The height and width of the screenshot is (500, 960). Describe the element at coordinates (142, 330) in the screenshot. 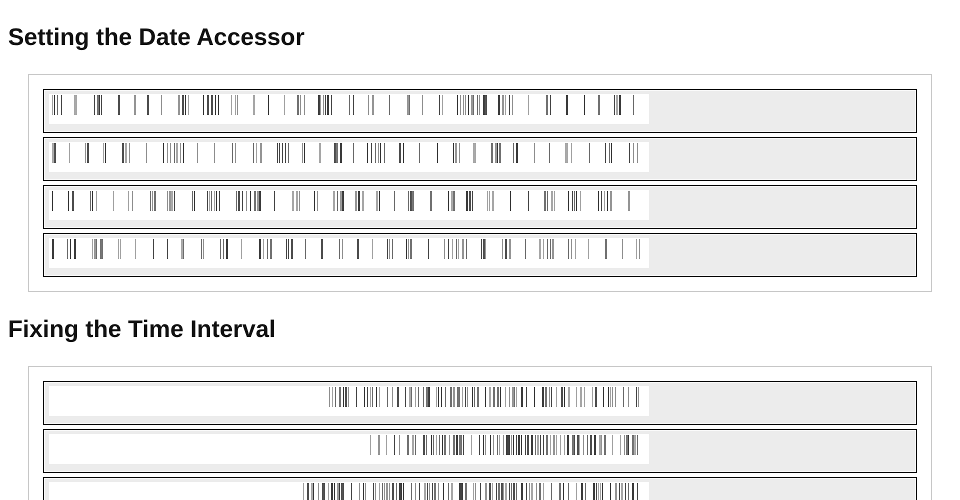

I see `section-heading: Fixing the Time Interval` at that location.